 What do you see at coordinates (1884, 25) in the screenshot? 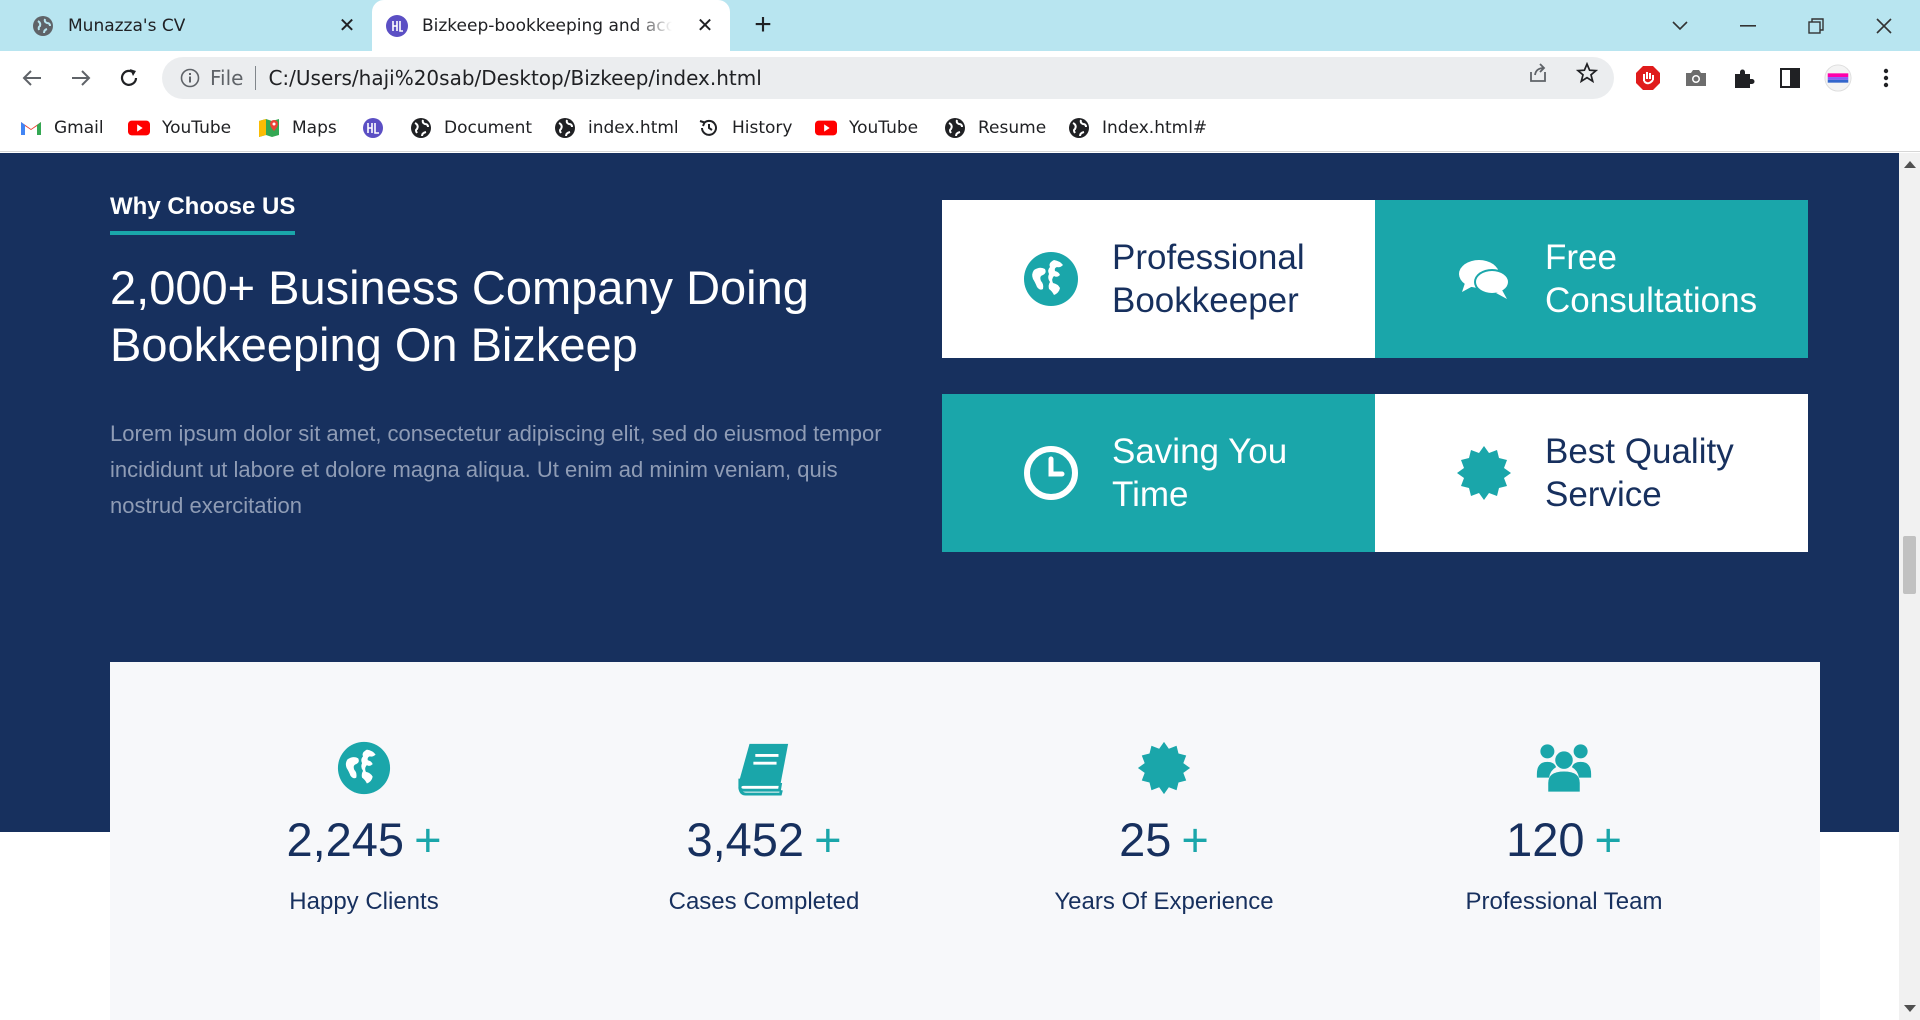
I see `close-window-icon` at bounding box center [1884, 25].